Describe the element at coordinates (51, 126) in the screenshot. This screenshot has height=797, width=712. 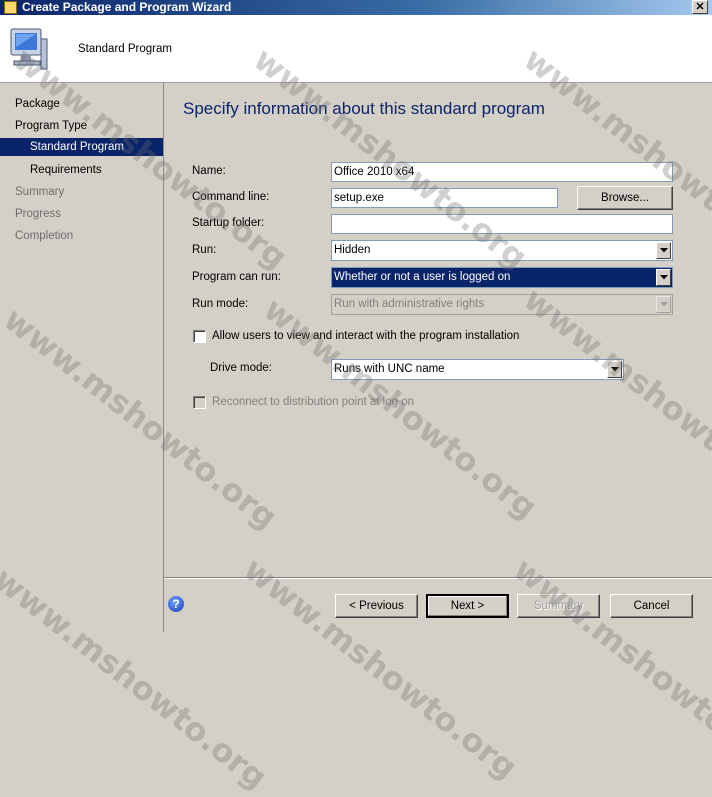
I see `nav-item-program-type: Program Type` at that location.